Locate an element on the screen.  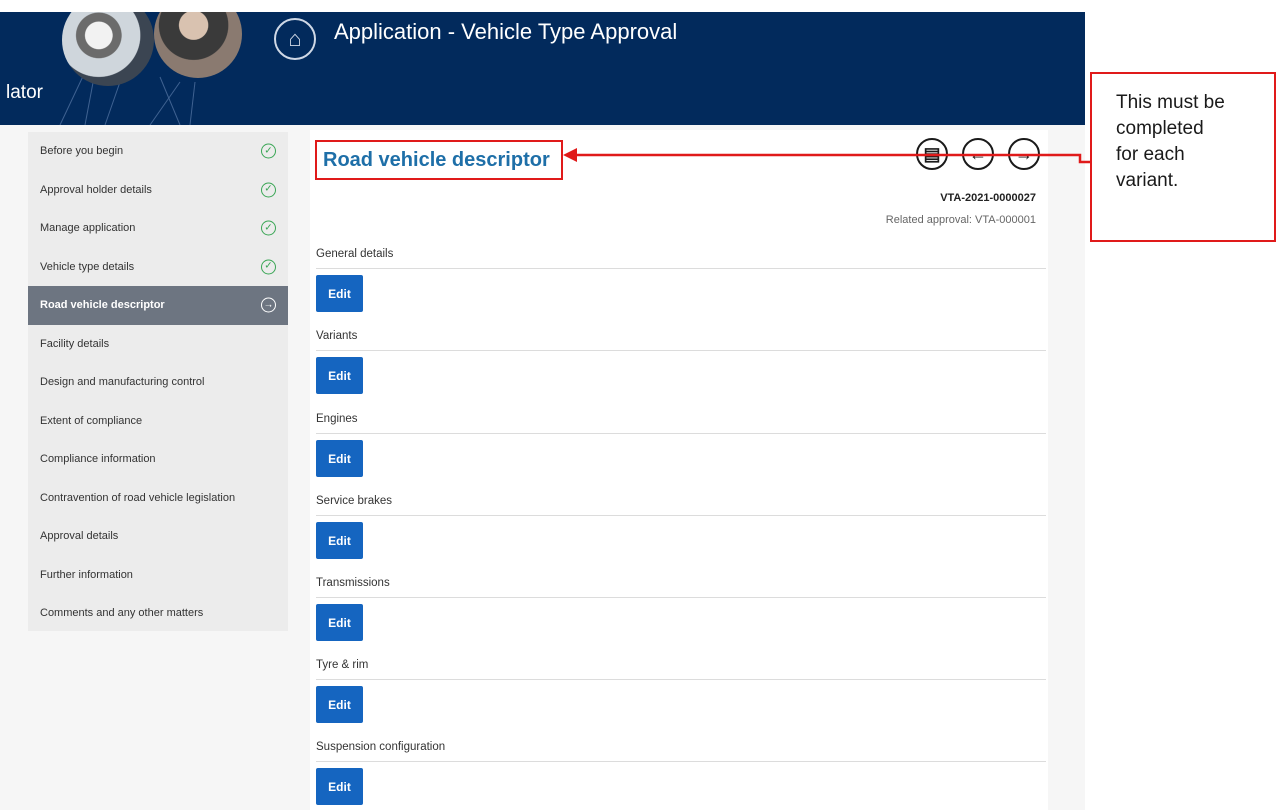
annotation-line: completed is located at coordinates (1160, 128).